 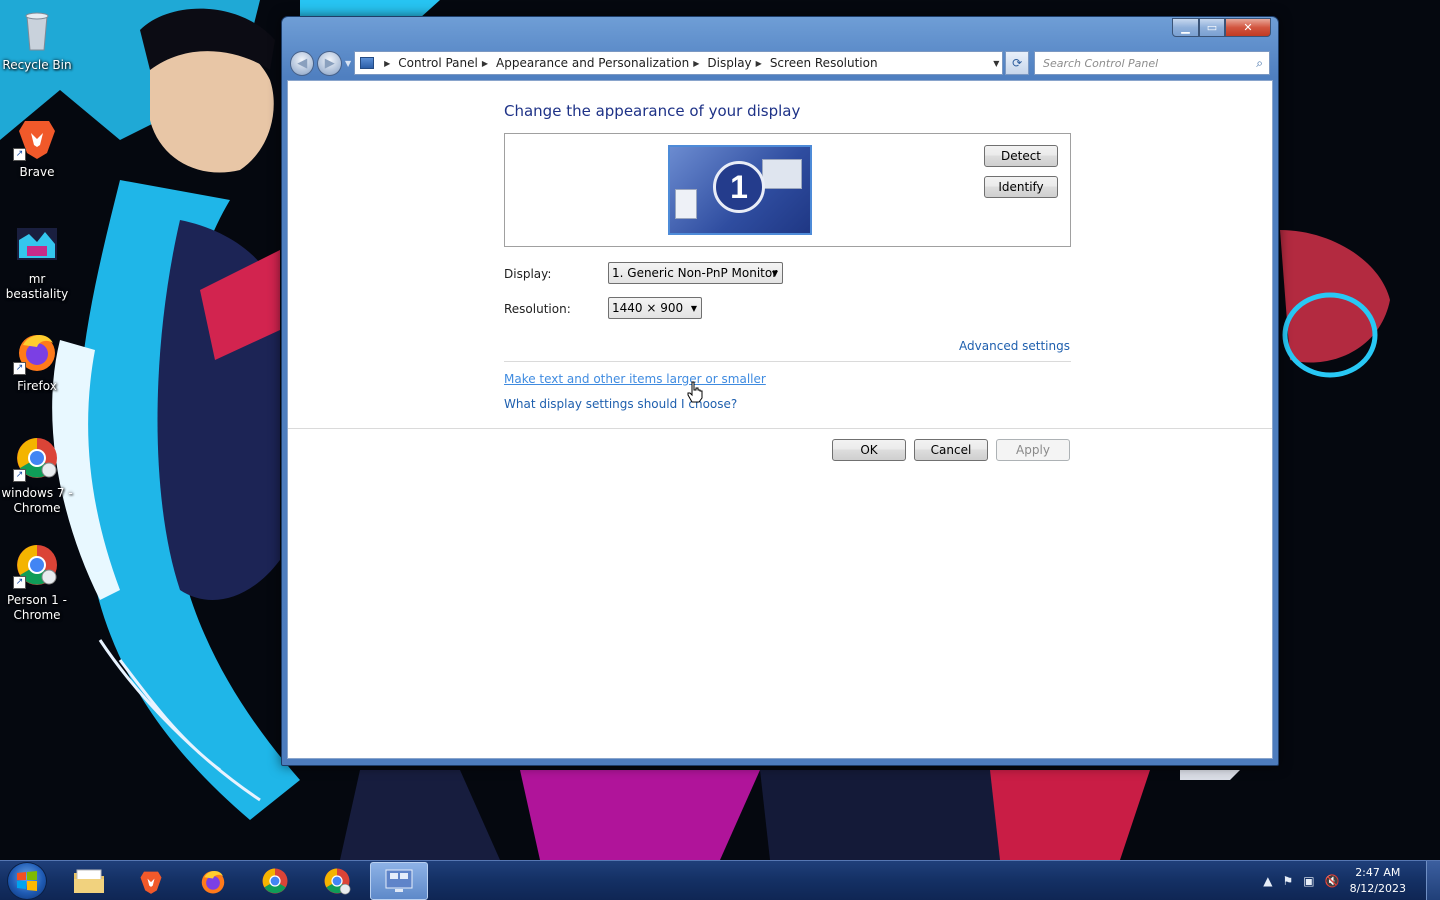 I want to click on back-button: ◀, so click(x=302, y=63).